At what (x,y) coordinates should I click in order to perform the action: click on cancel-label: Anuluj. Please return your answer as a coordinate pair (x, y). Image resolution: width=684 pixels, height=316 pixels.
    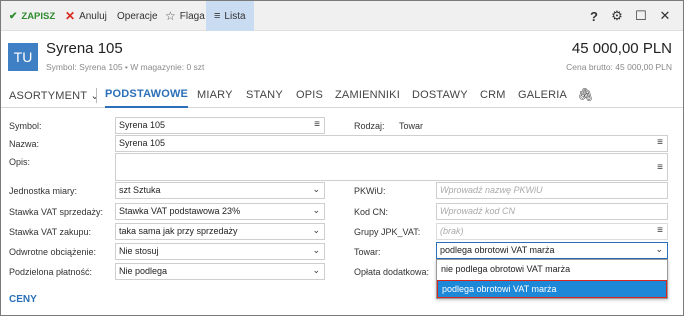
    Looking at the image, I should click on (93, 16).